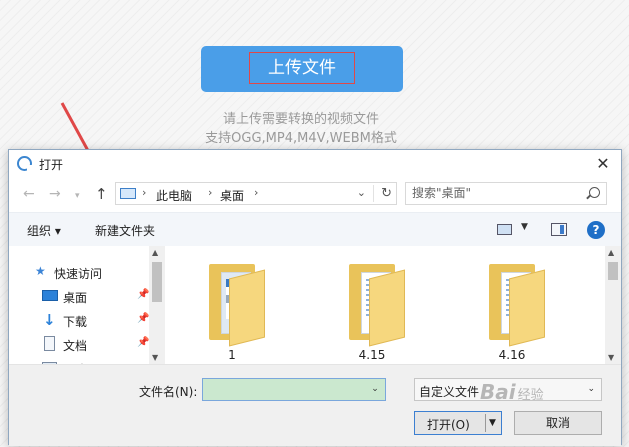  I want to click on star-icon: ★, so click(40, 271).